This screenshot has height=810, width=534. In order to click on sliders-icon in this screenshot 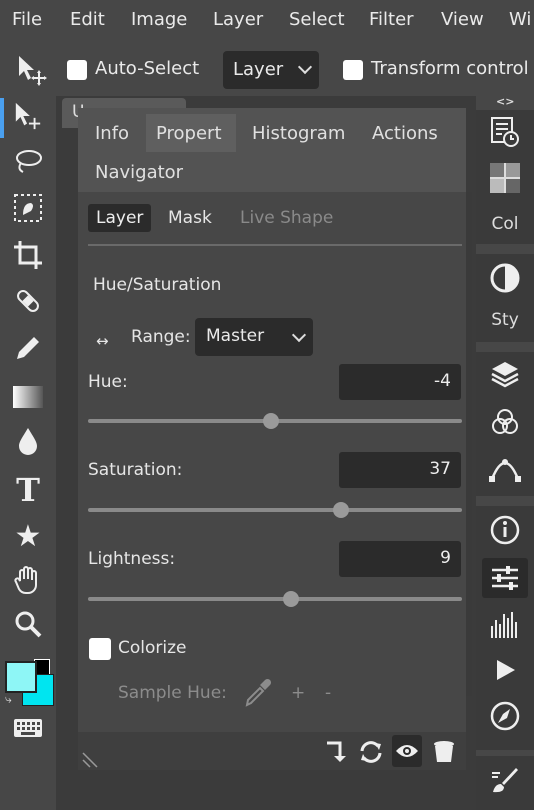, I will do `click(505, 580)`.